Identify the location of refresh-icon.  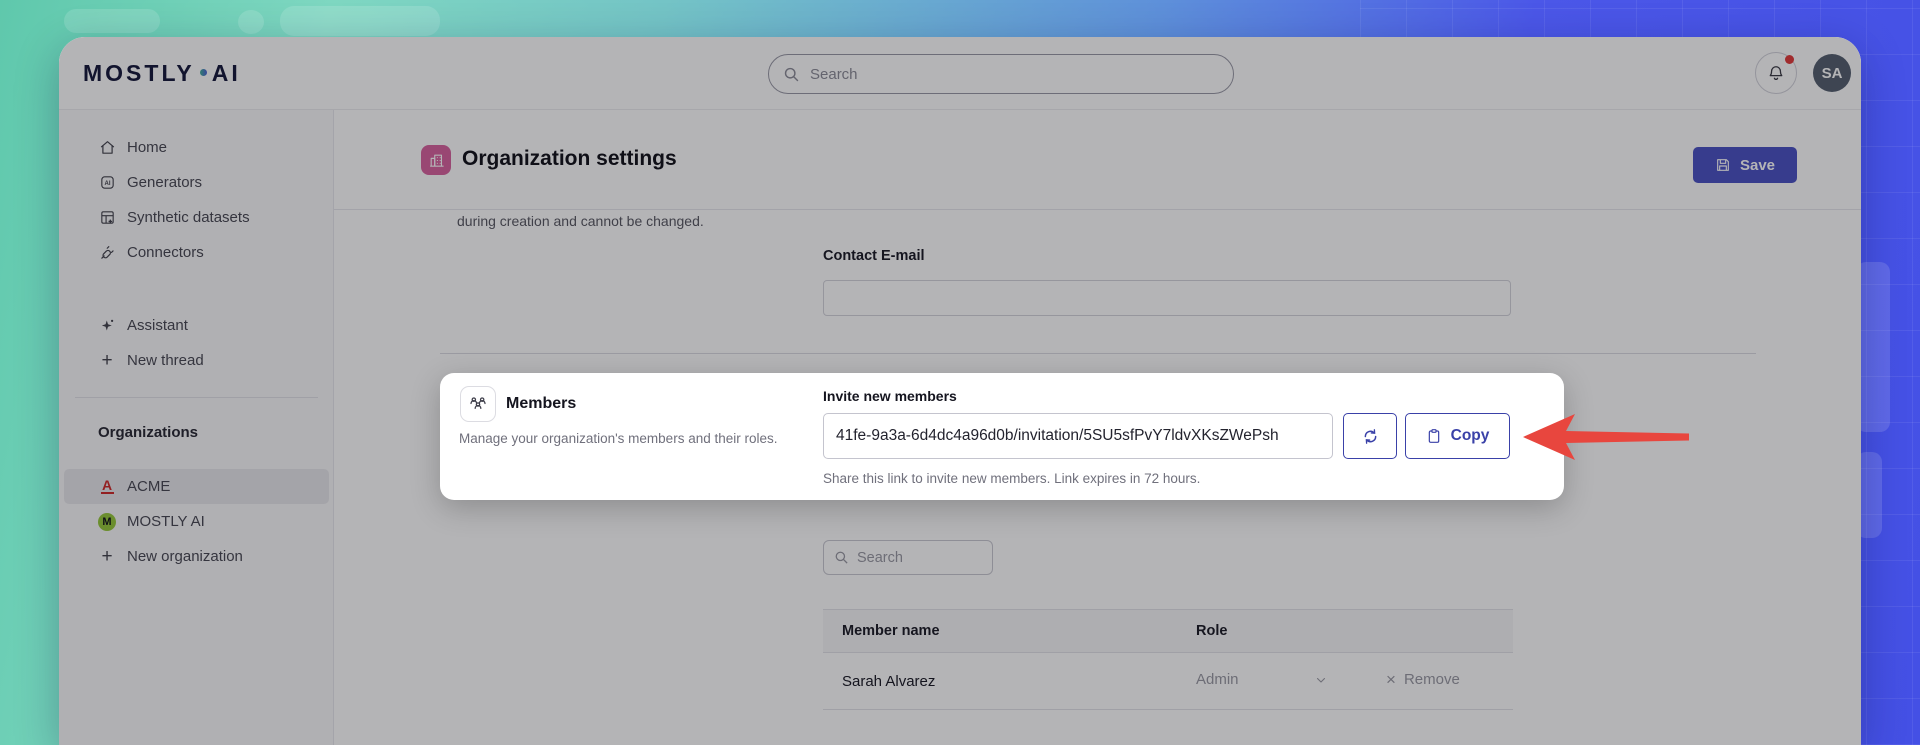
(1370, 436).